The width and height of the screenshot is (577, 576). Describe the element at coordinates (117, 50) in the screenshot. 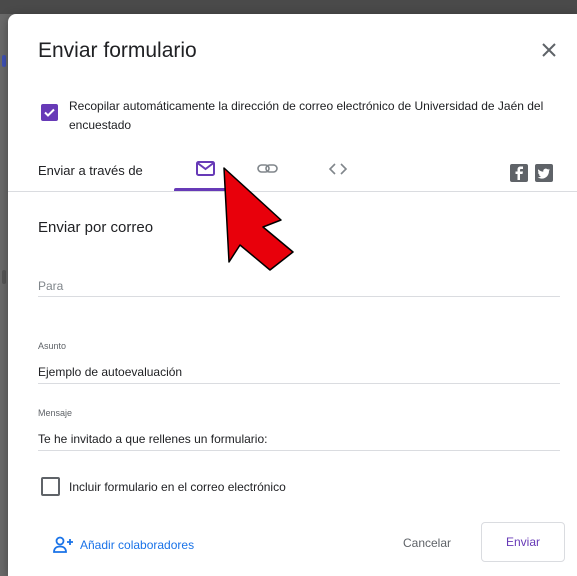

I see `dialog-title: Enviar formulario` at that location.